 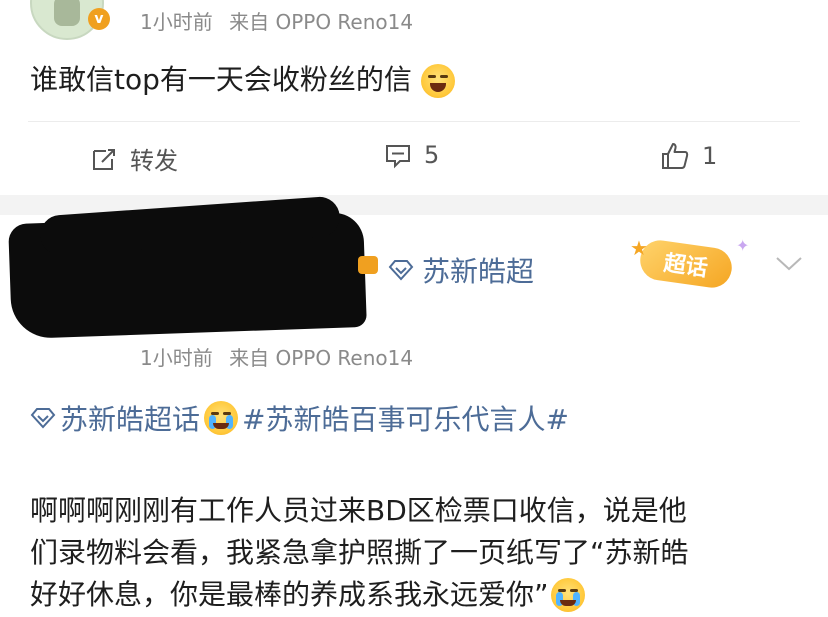 I want to click on supertopic-link: 苏新皓超话, so click(x=130, y=418).